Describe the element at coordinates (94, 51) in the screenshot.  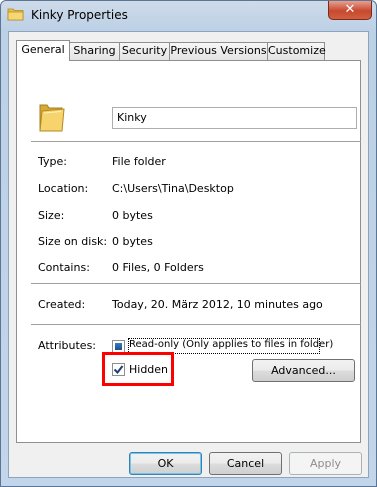
I see `tab-sharing: Sharing` at that location.